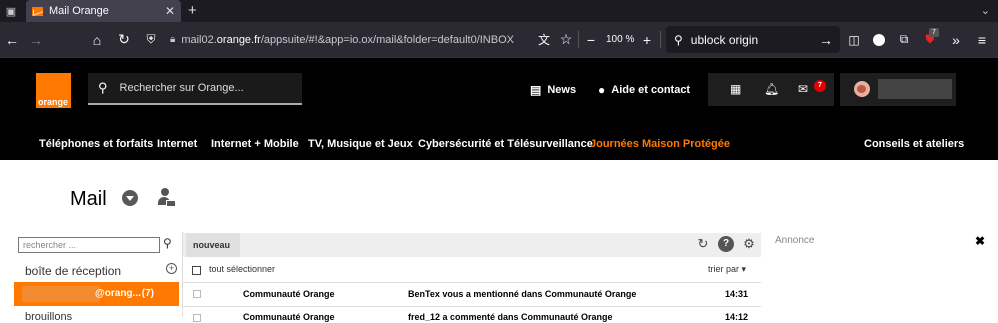 The width and height of the screenshot is (998, 323). I want to click on nav-item-tv: TV, Musique et Jeux, so click(360, 144).